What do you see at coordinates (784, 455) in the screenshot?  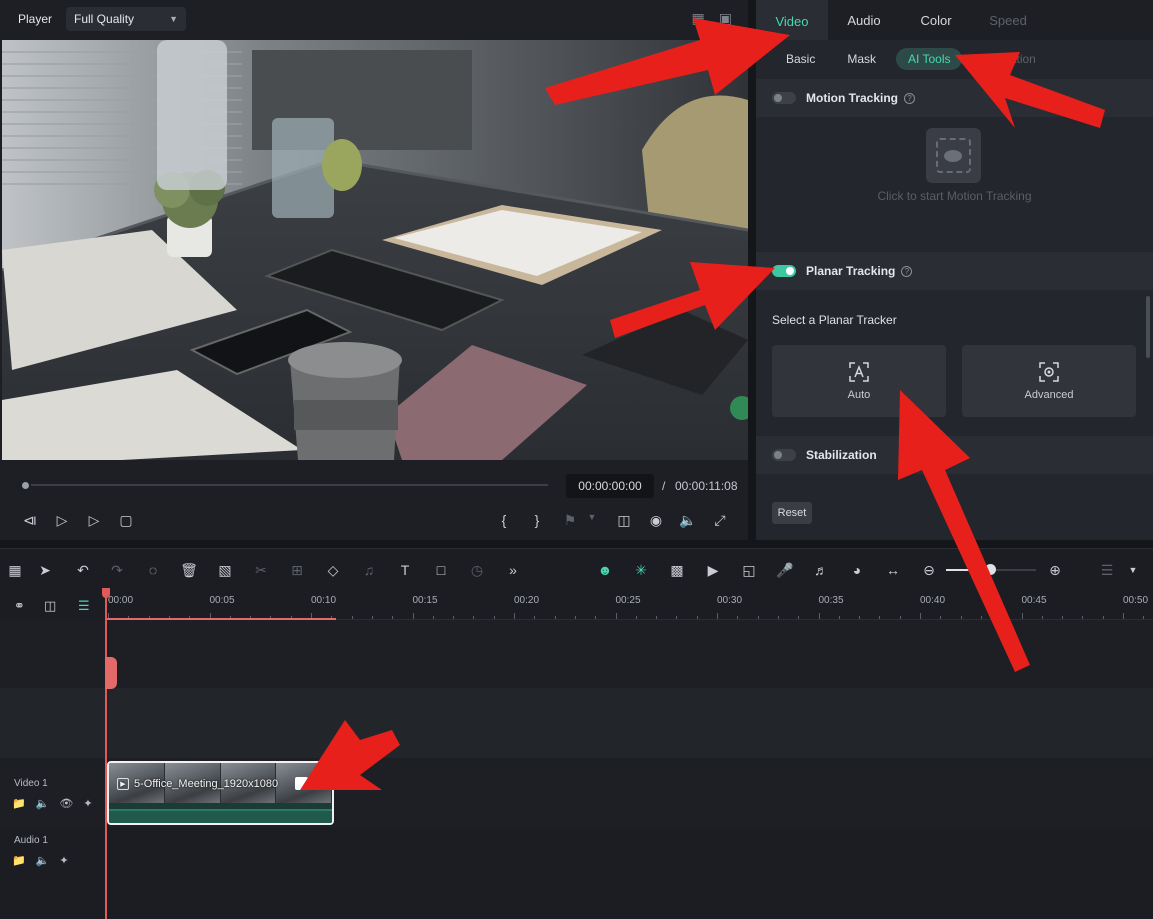 I see `stabilization-toggle` at bounding box center [784, 455].